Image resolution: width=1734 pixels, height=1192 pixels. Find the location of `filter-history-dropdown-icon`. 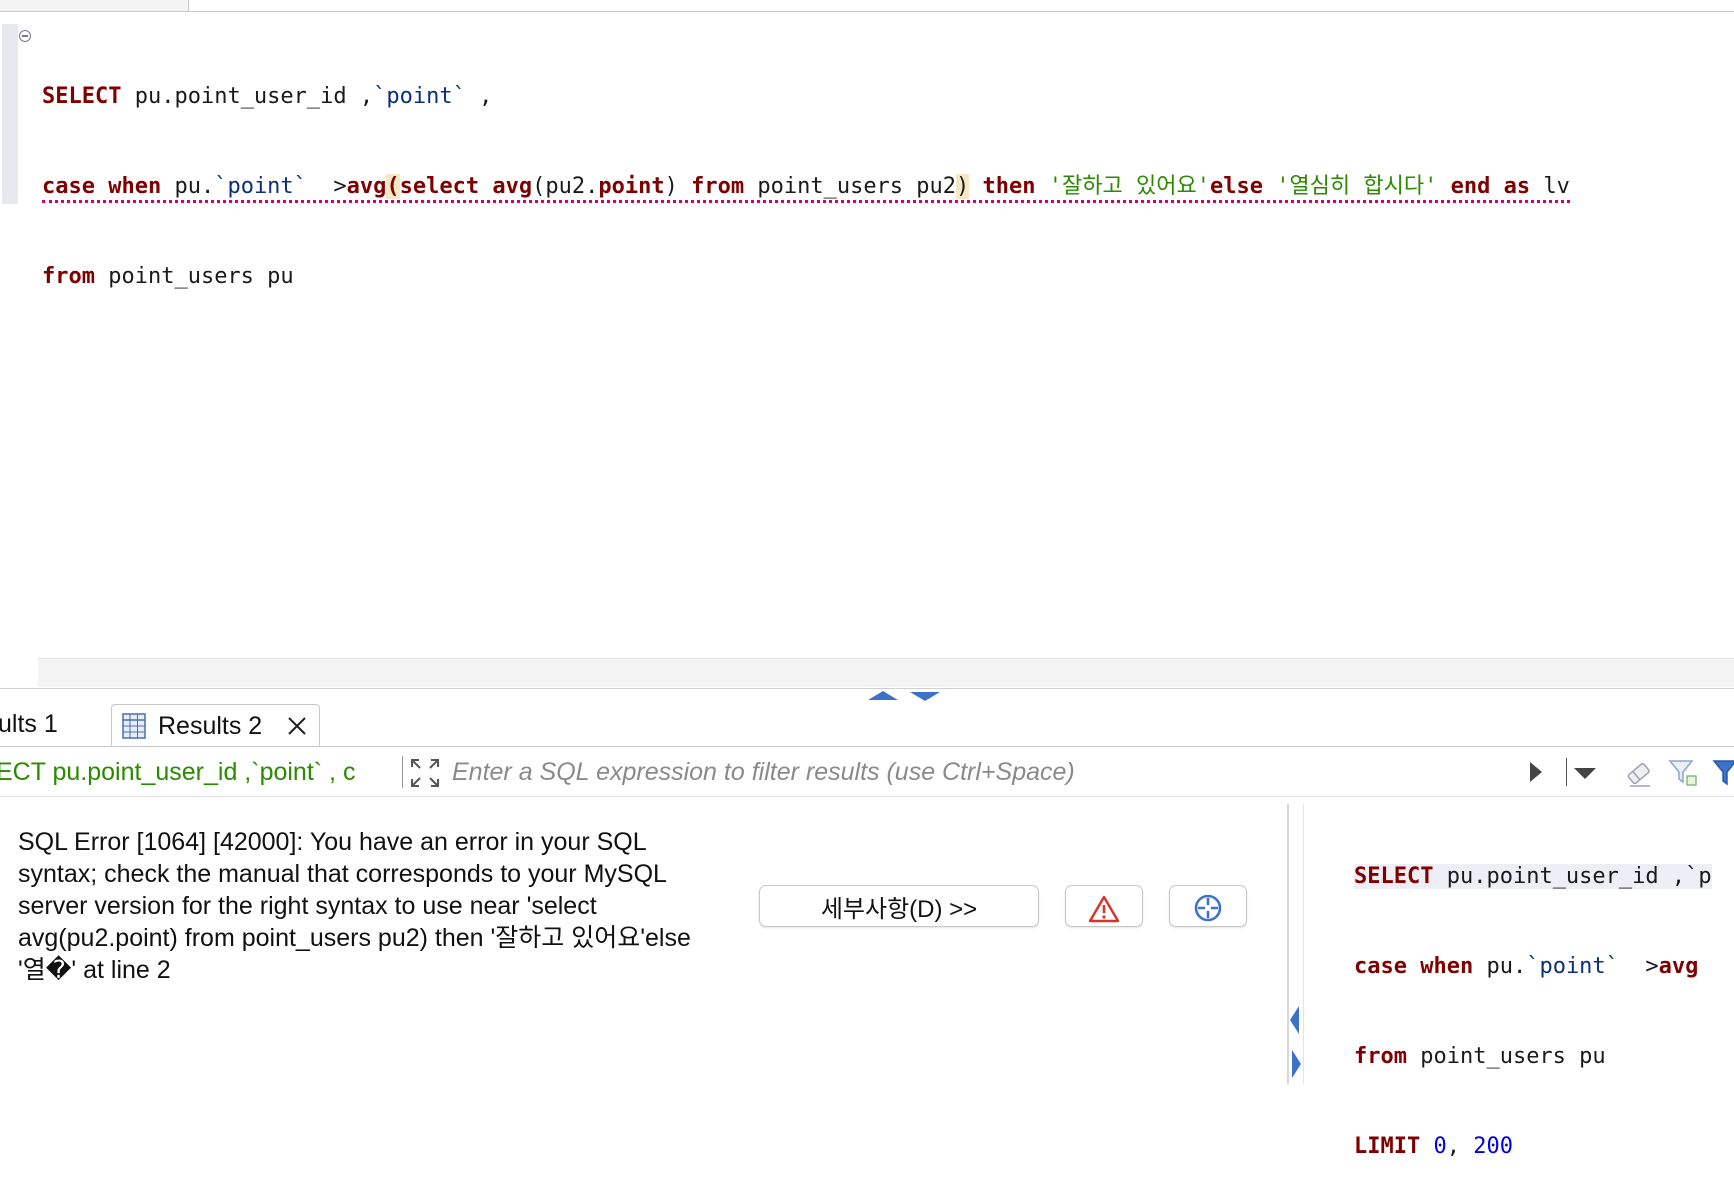

filter-history-dropdown-icon is located at coordinates (1585, 773).